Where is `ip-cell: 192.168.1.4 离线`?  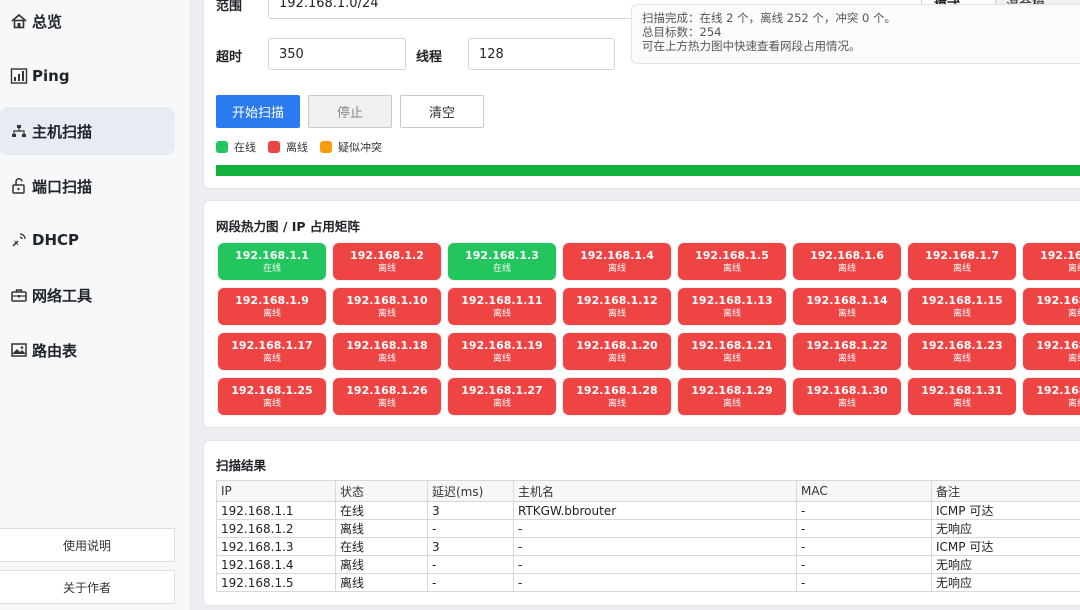 ip-cell: 192.168.1.4 离线 is located at coordinates (617, 261).